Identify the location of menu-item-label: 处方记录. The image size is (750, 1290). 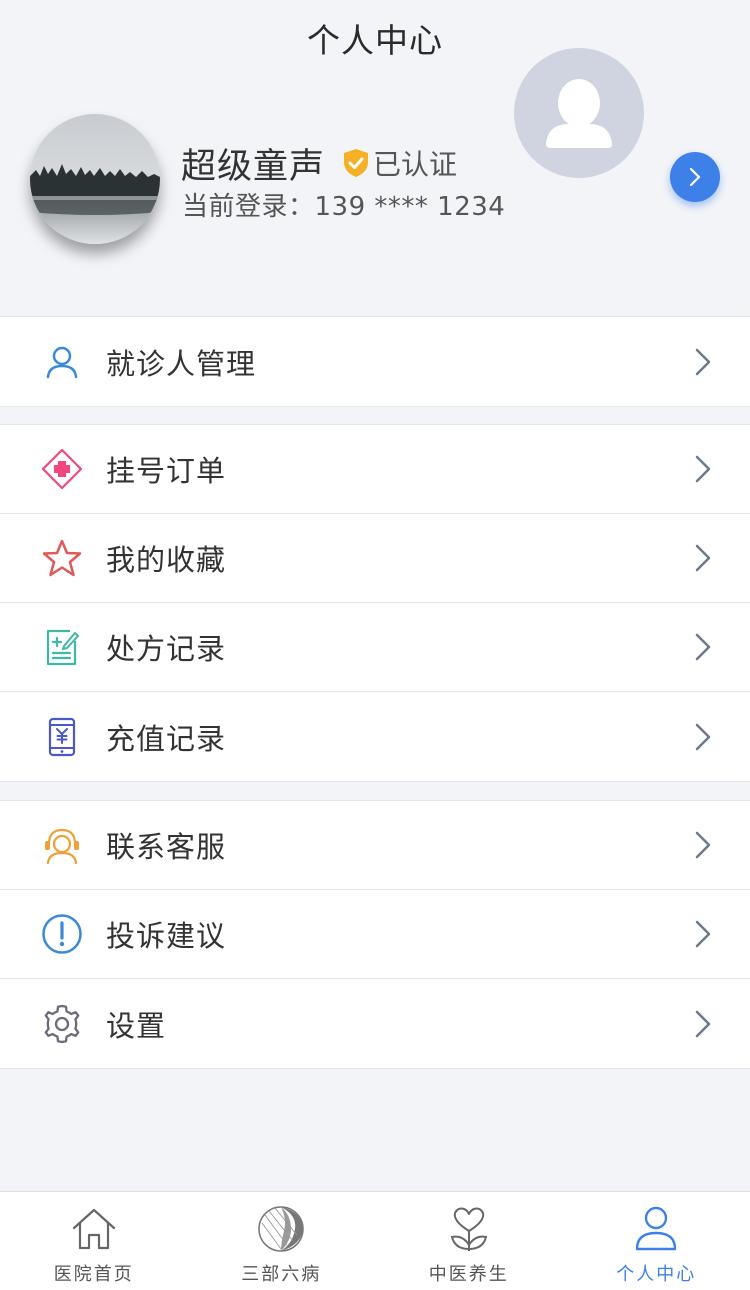
(166, 649).